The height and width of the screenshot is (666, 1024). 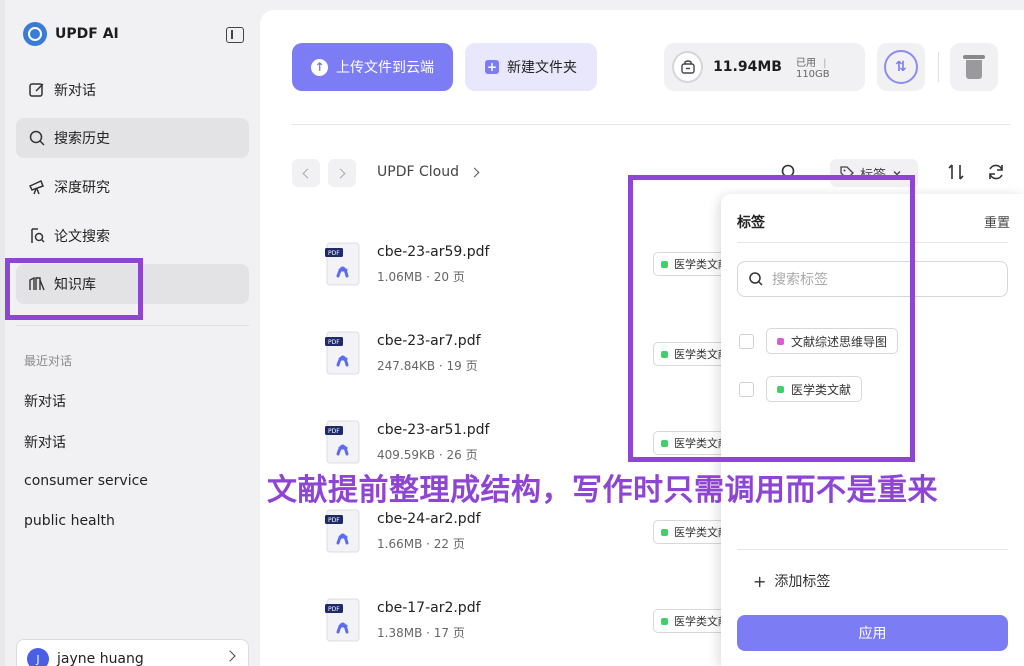 I want to click on storage-usage: 11.94MB 已用 | 110GB, so click(x=764, y=67).